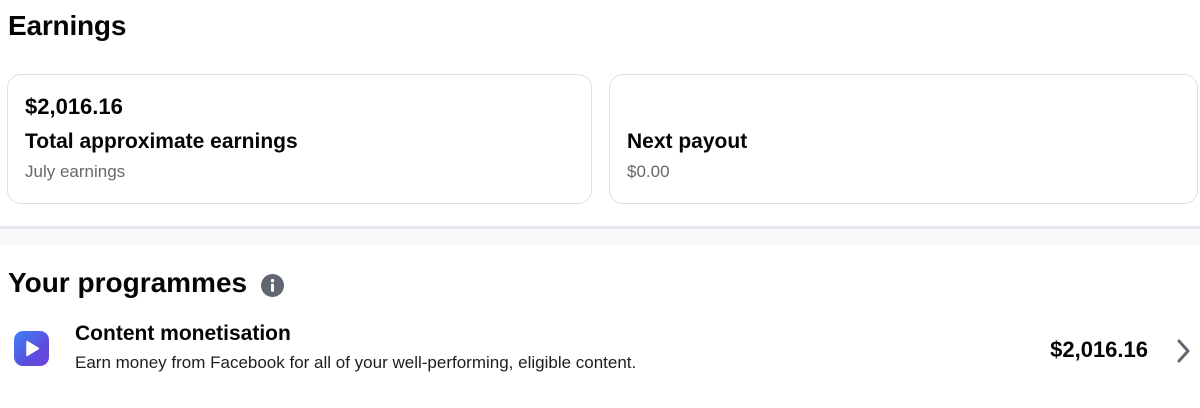 This screenshot has width=1200, height=408. I want to click on info-icon, so click(273, 284).